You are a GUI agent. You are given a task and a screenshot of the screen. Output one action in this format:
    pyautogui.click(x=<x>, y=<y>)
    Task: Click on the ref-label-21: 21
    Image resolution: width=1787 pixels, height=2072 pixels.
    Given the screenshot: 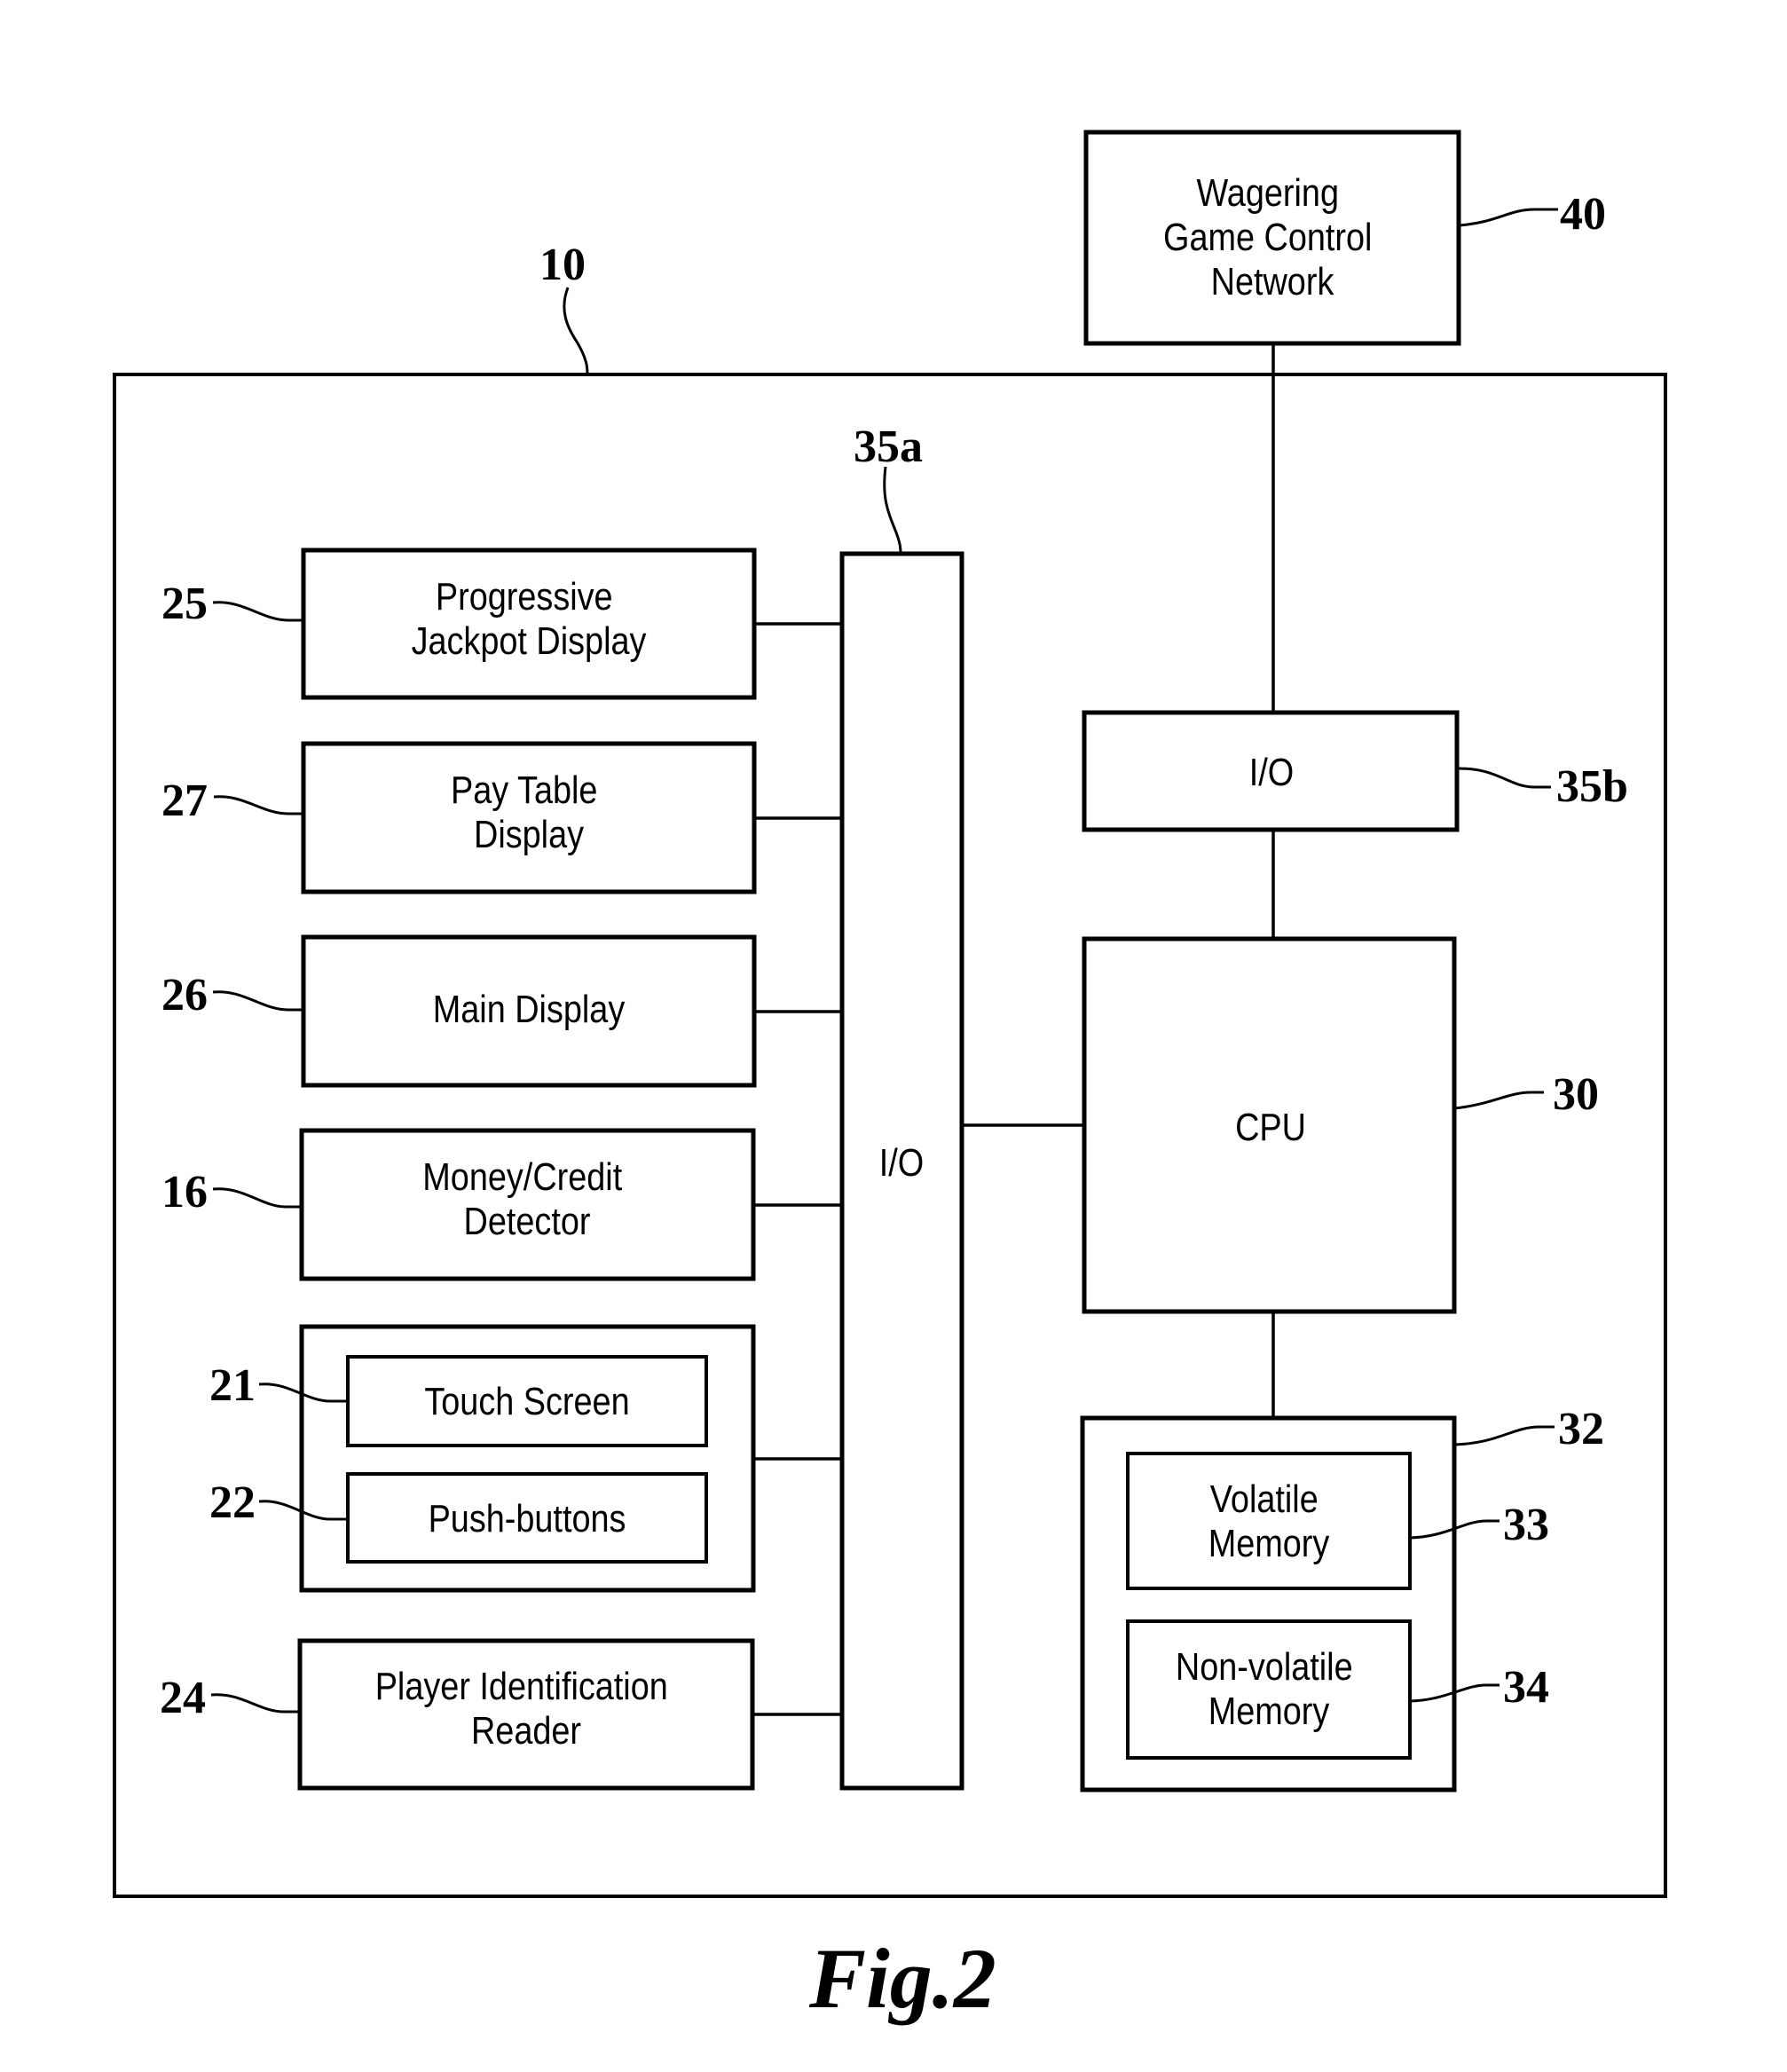 What is the action you would take?
    pyautogui.click(x=232, y=1386)
    